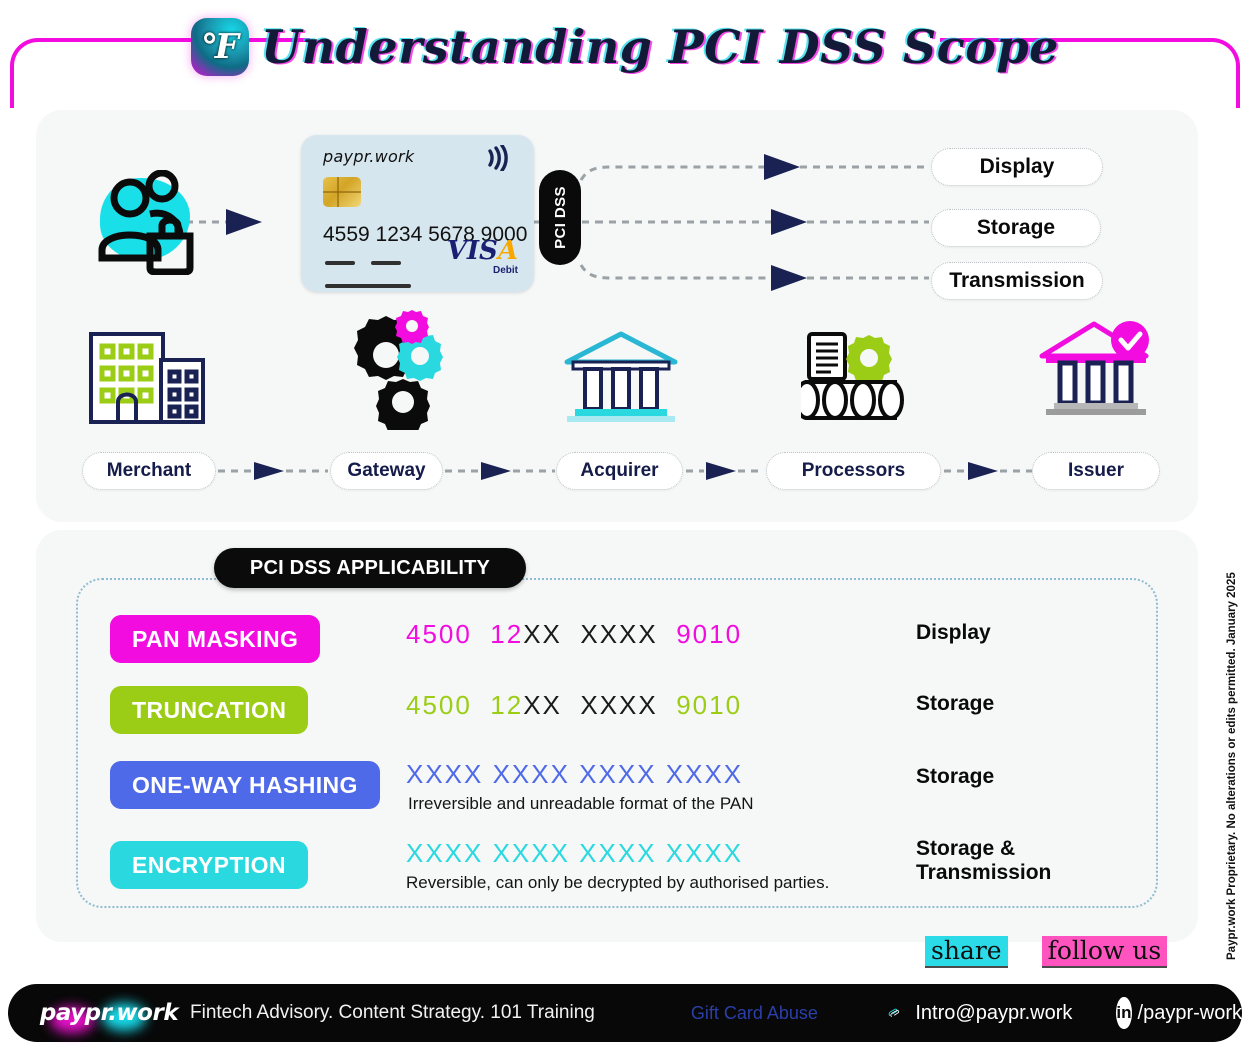  Describe the element at coordinates (1096, 370) in the screenshot. I see `bank-verified-icon` at that location.